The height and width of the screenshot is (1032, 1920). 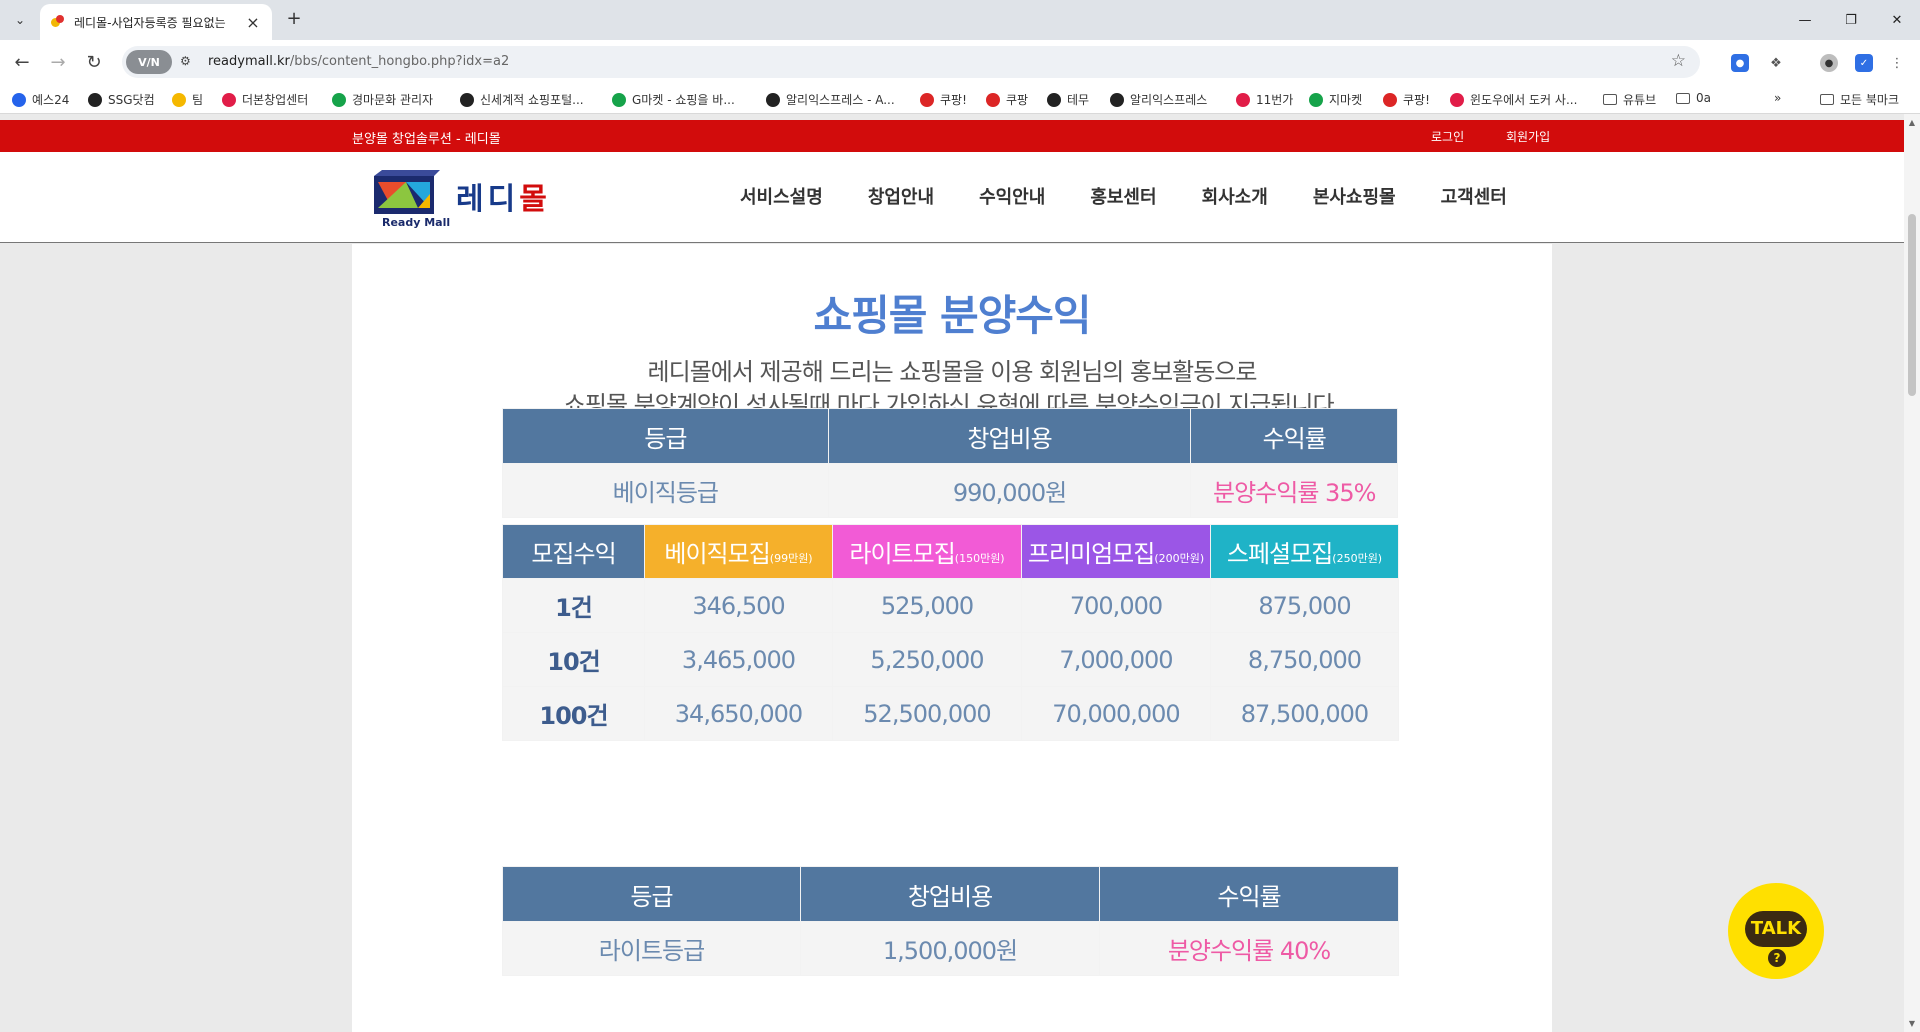 I want to click on bookmark-label: 테무, so click(x=1078, y=100).